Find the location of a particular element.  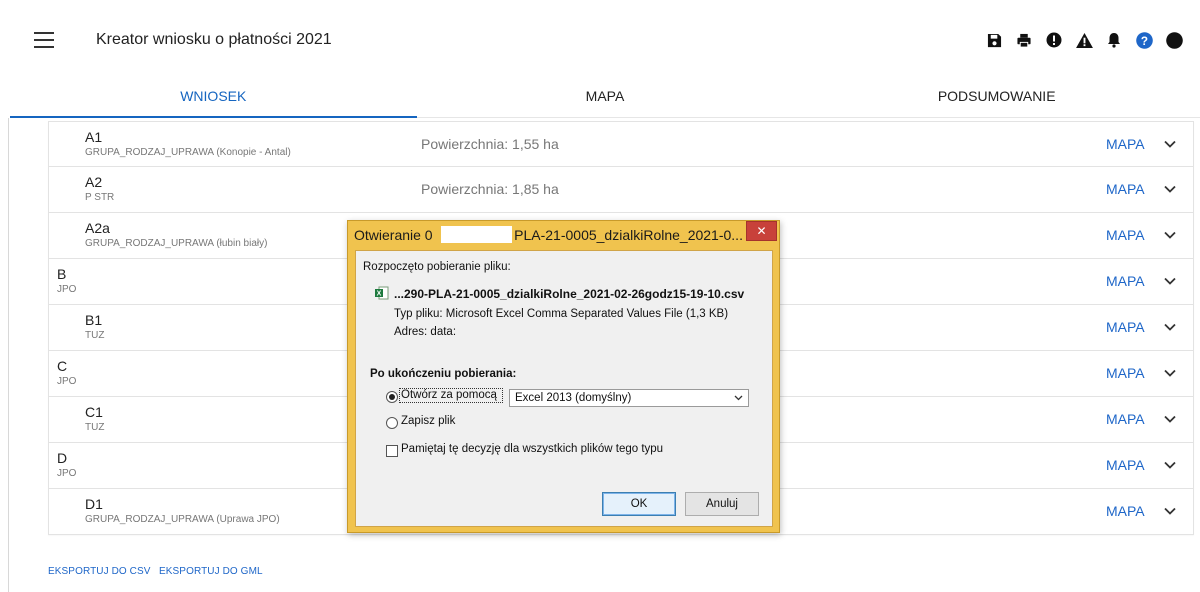

ok-button: OK is located at coordinates (639, 504).